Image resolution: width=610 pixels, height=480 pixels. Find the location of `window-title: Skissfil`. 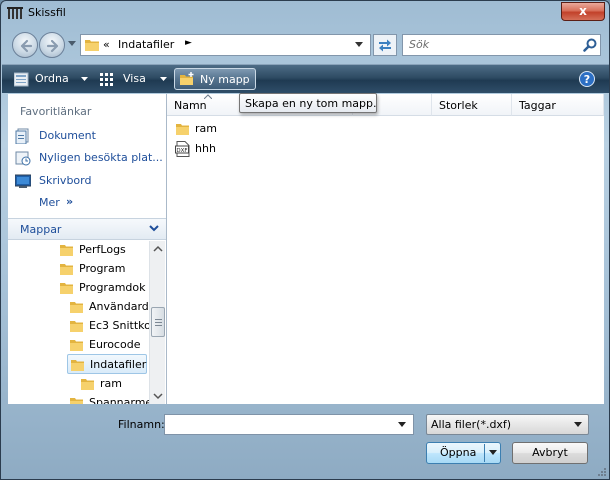

window-title: Skissfil is located at coordinates (47, 12).